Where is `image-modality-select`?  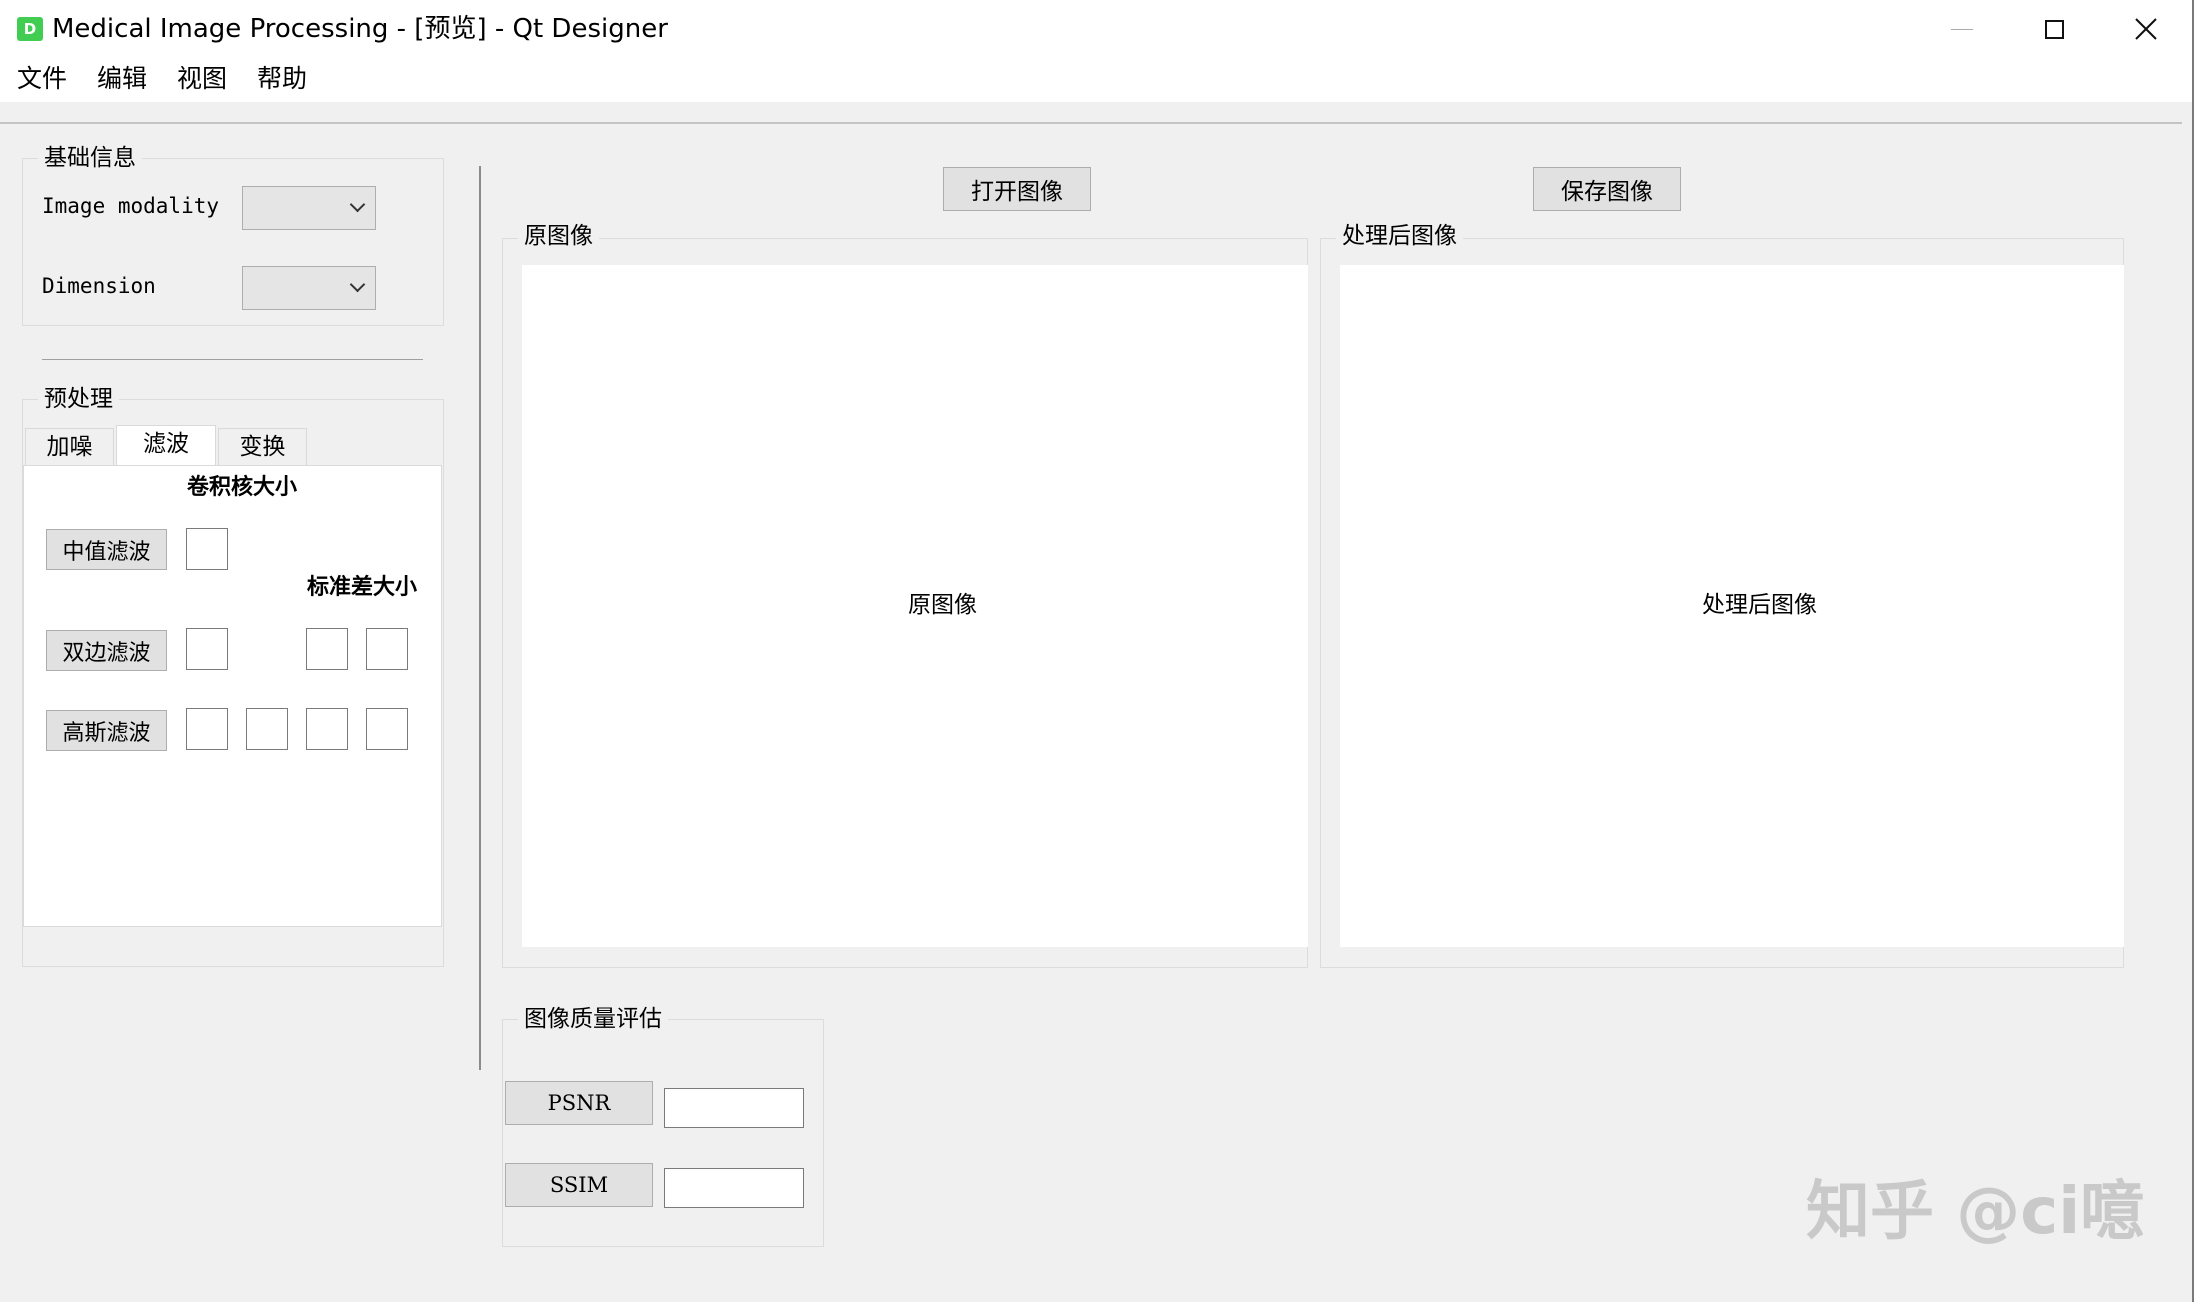 image-modality-select is located at coordinates (309, 208).